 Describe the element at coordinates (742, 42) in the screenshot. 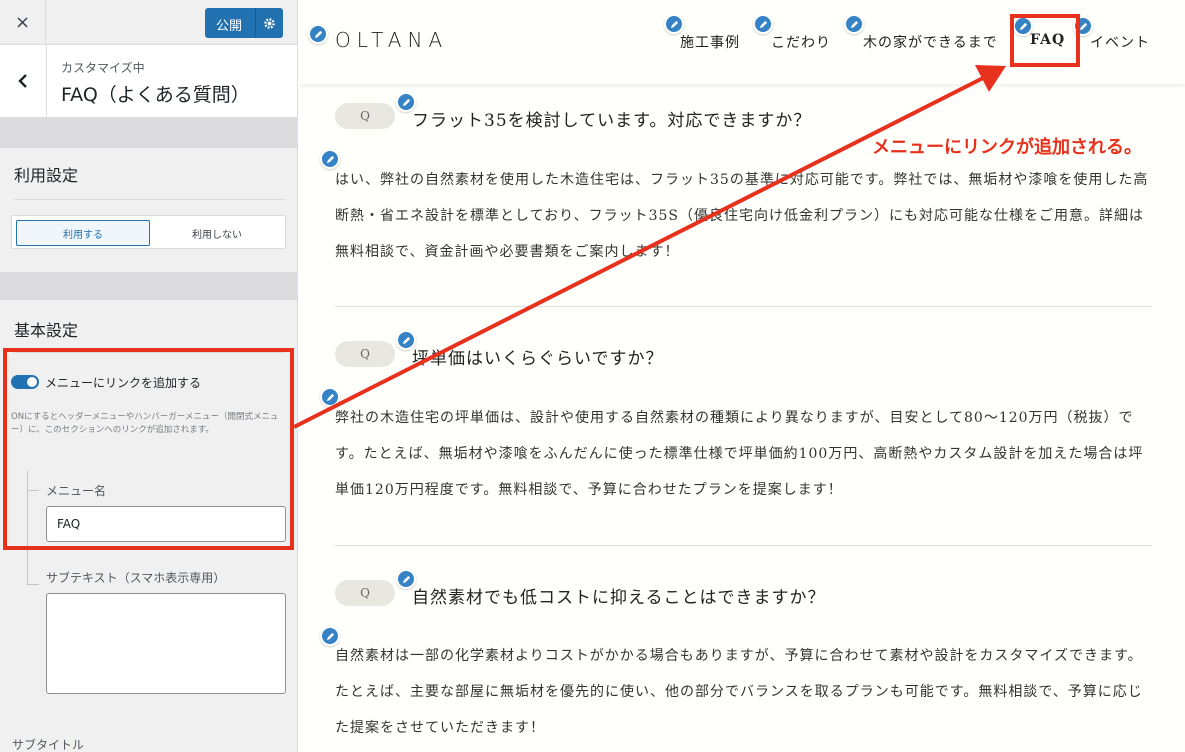

I see `site-header: OLTANA 施工事例 こだわり 木の家ができるまで FAQ イベント` at that location.